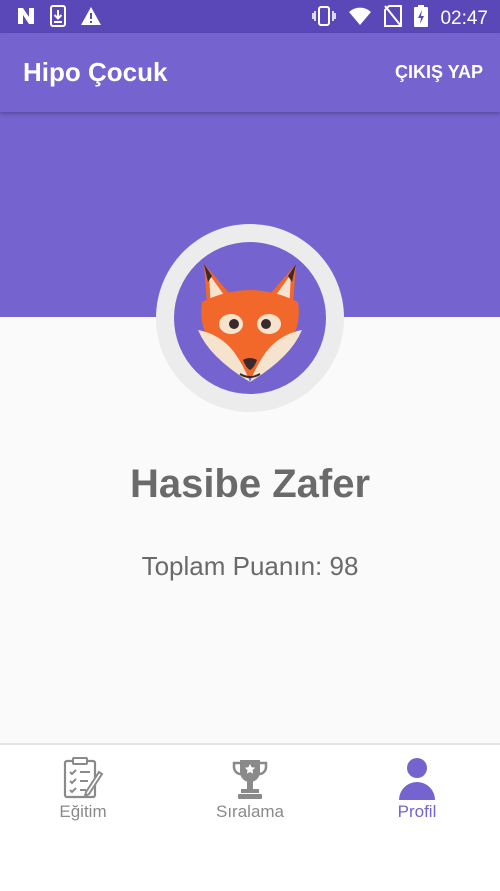 The width and height of the screenshot is (500, 891). What do you see at coordinates (91, 18) in the screenshot?
I see `warning-icon` at bounding box center [91, 18].